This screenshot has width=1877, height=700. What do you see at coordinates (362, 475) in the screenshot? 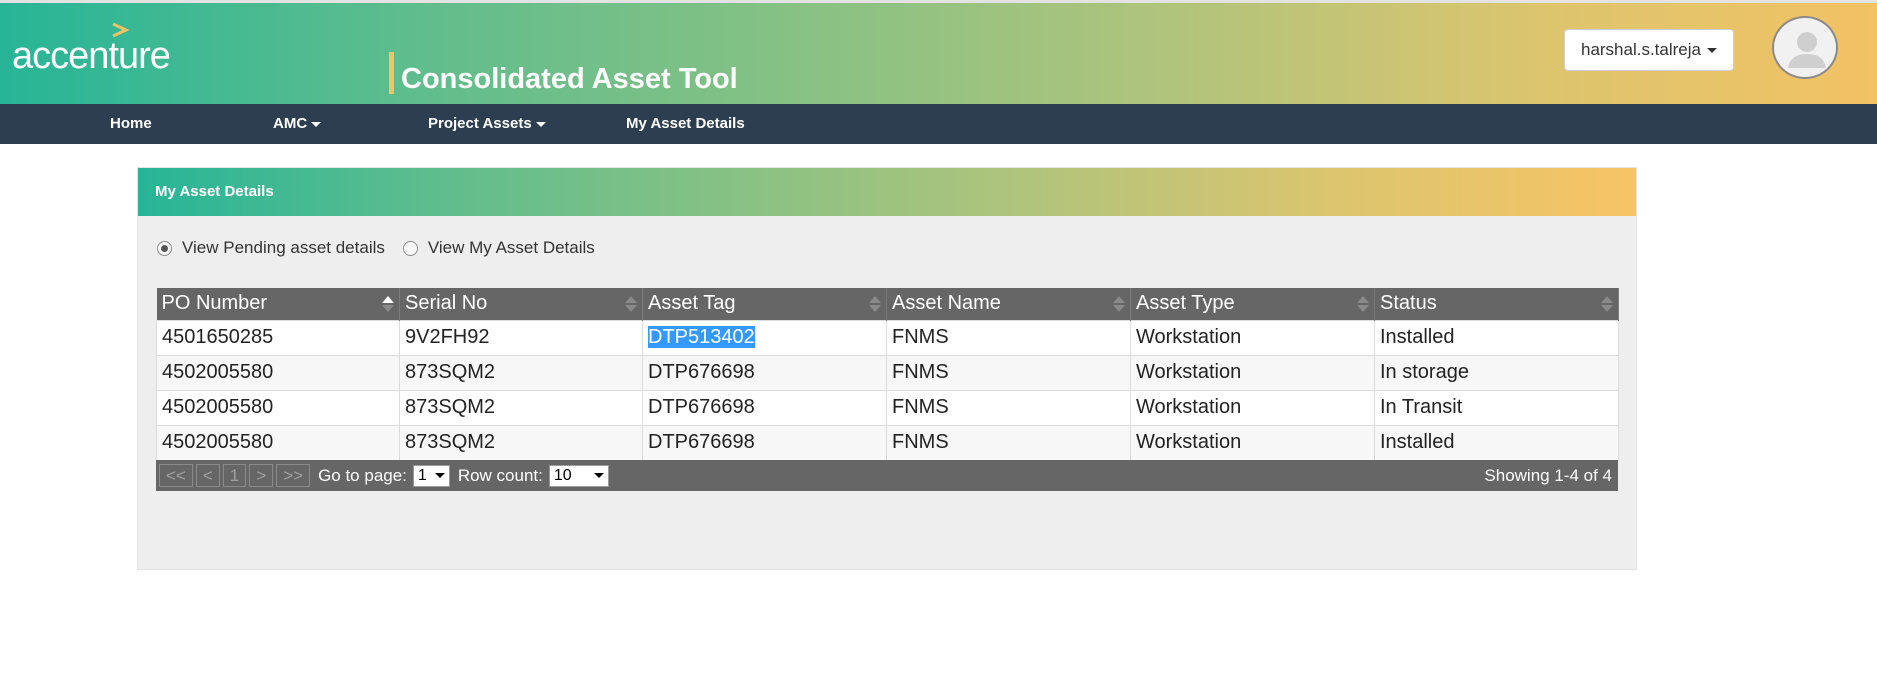
I see `goto-page-label: Go to page:` at bounding box center [362, 475].